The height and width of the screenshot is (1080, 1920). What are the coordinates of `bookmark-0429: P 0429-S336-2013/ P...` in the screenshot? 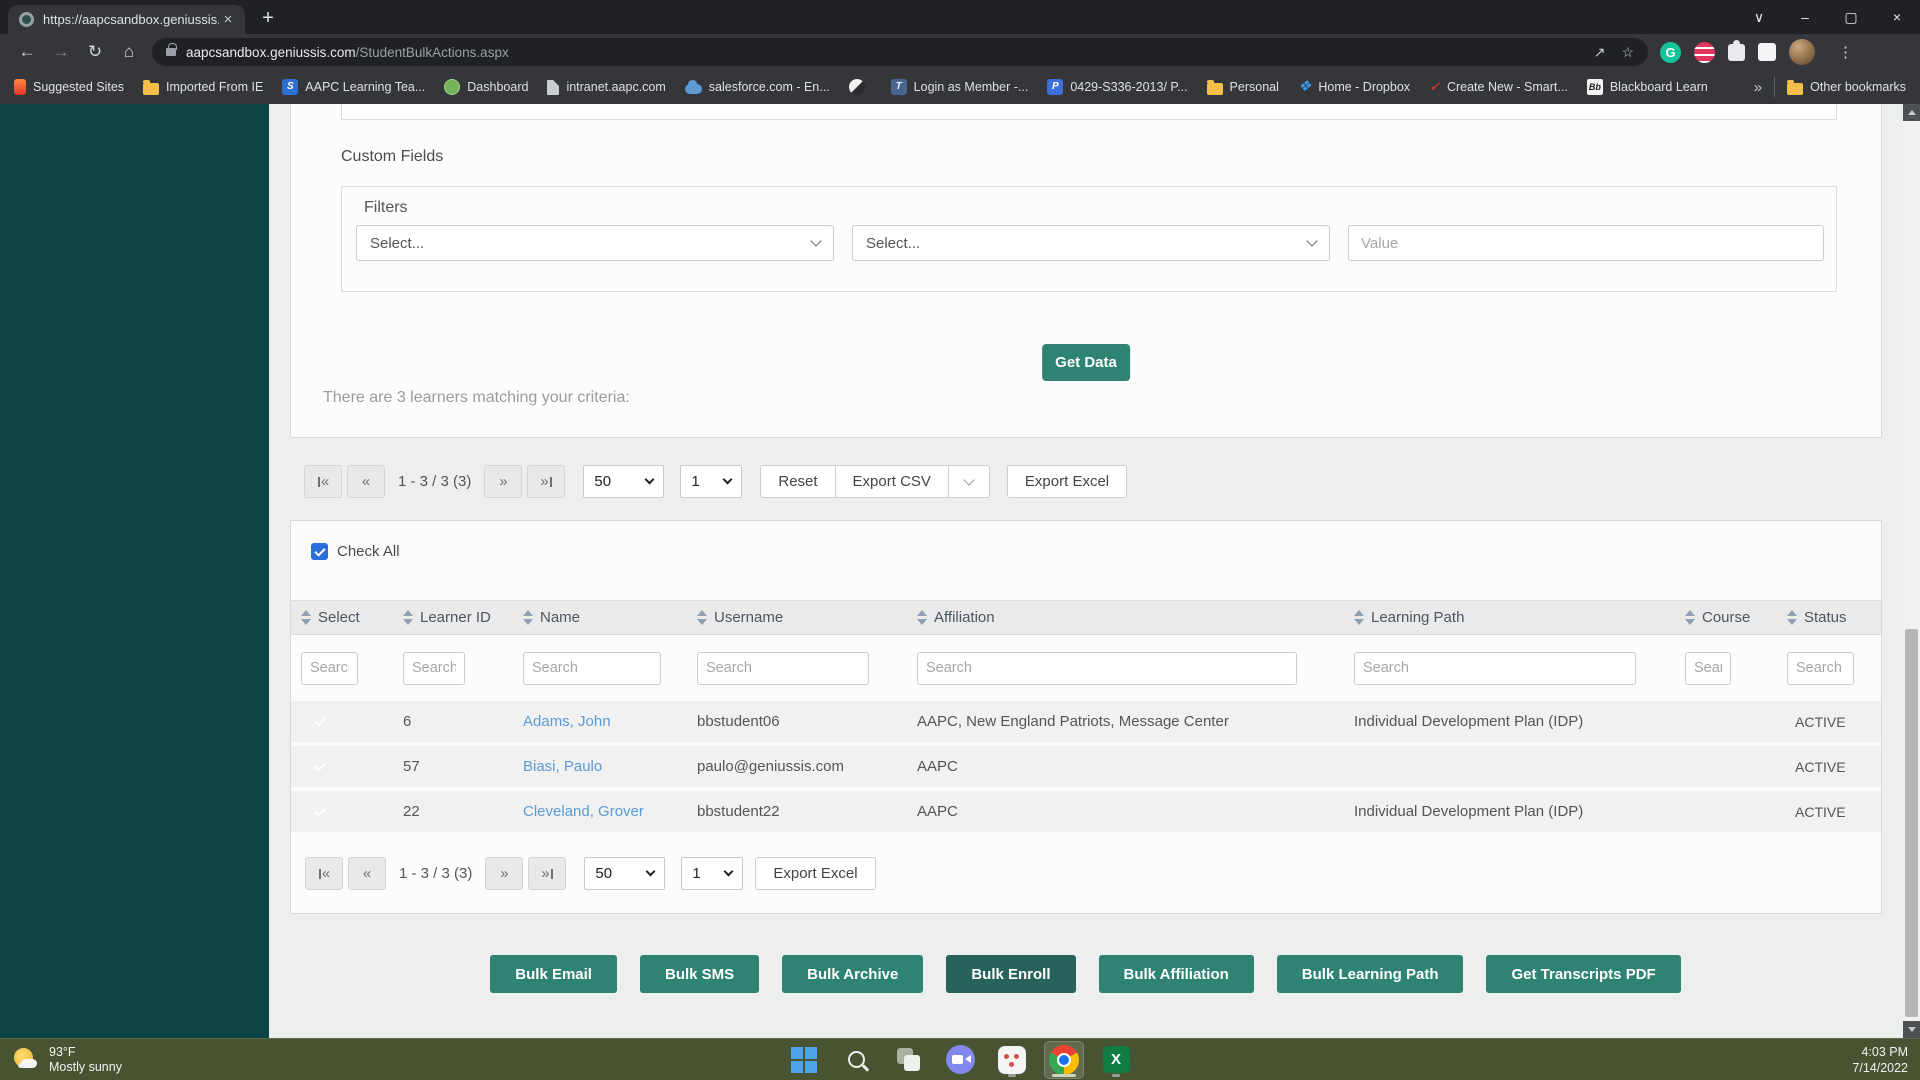 It's located at (1117, 87).